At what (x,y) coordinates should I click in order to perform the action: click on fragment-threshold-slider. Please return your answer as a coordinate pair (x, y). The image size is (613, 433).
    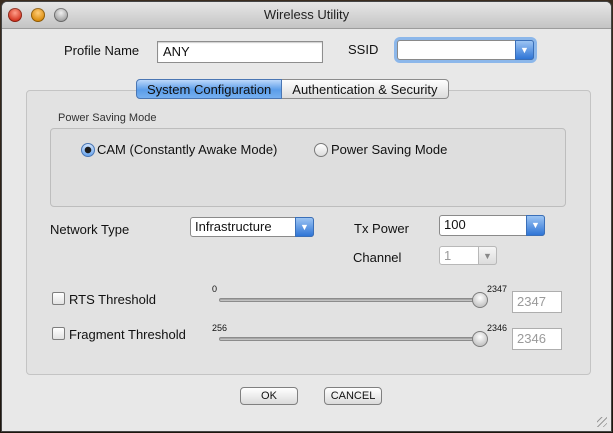
    Looking at the image, I should click on (353, 339).